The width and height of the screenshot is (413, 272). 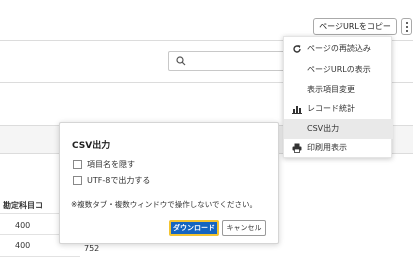 I want to click on menu-item-change-columns: 表示項目変更, so click(x=338, y=90).